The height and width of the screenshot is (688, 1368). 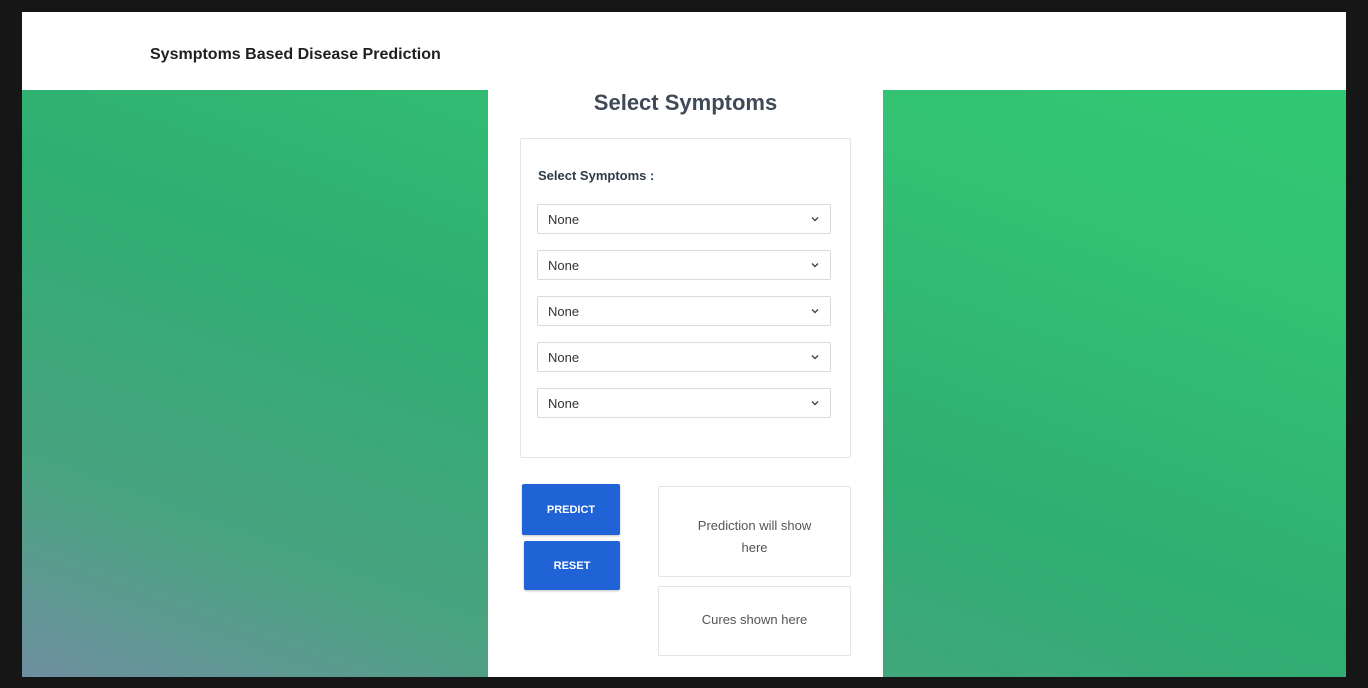 What do you see at coordinates (596, 175) in the screenshot?
I see `symptom-select-label: Select Symptoms :` at bounding box center [596, 175].